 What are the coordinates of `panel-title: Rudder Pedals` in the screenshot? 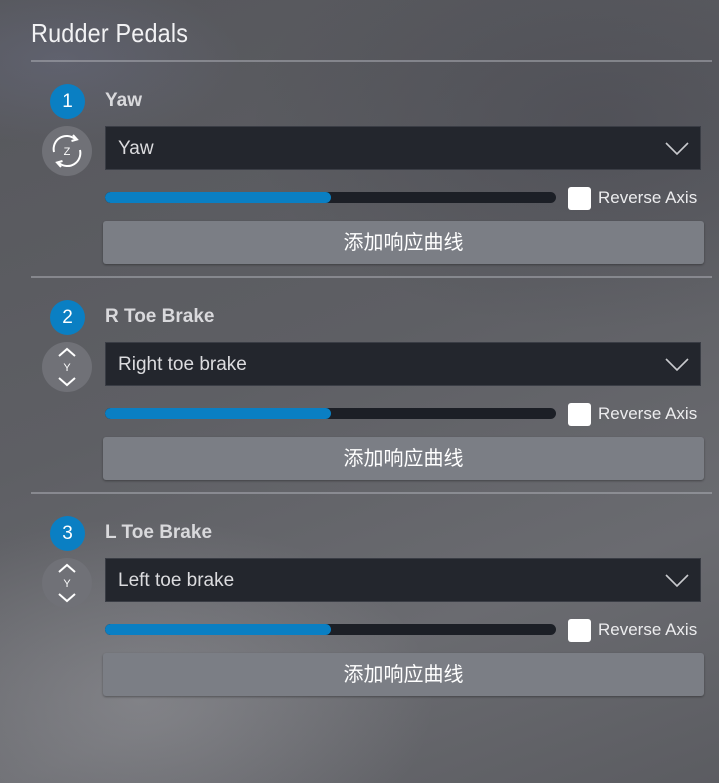 It's located at (110, 33).